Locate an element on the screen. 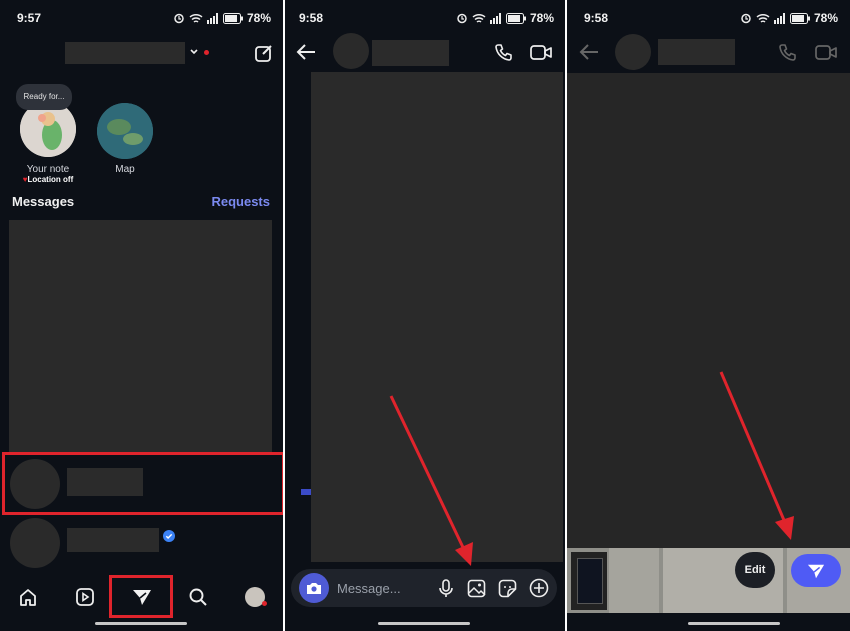 The width and height of the screenshot is (850, 631). edit-button: Edit is located at coordinates (755, 570).